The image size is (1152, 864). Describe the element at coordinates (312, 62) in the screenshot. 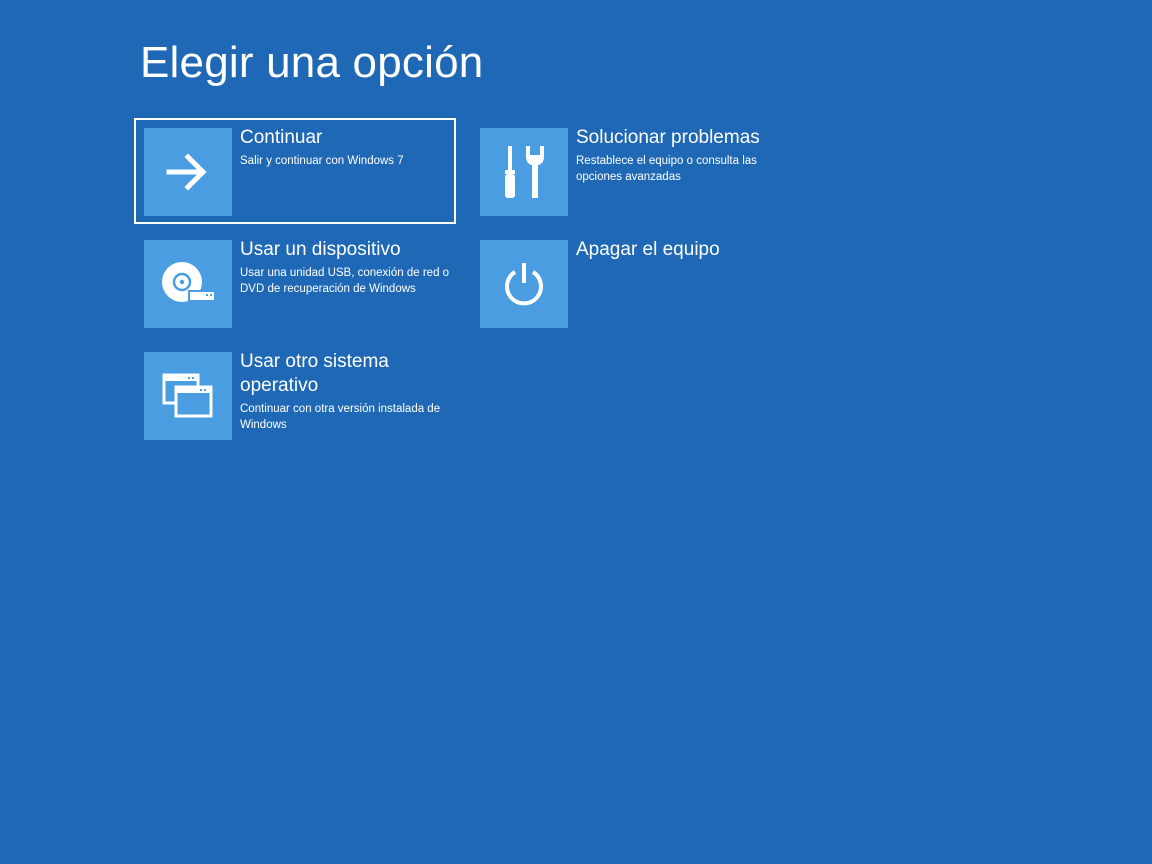

I see `page-title: Elegir una opción` at that location.